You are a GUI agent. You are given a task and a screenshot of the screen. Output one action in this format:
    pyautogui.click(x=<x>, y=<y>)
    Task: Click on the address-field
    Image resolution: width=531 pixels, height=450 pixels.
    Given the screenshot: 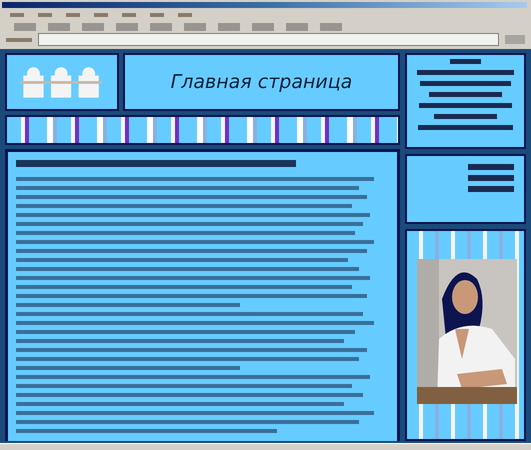 What is the action you would take?
    pyautogui.click(x=268, y=39)
    